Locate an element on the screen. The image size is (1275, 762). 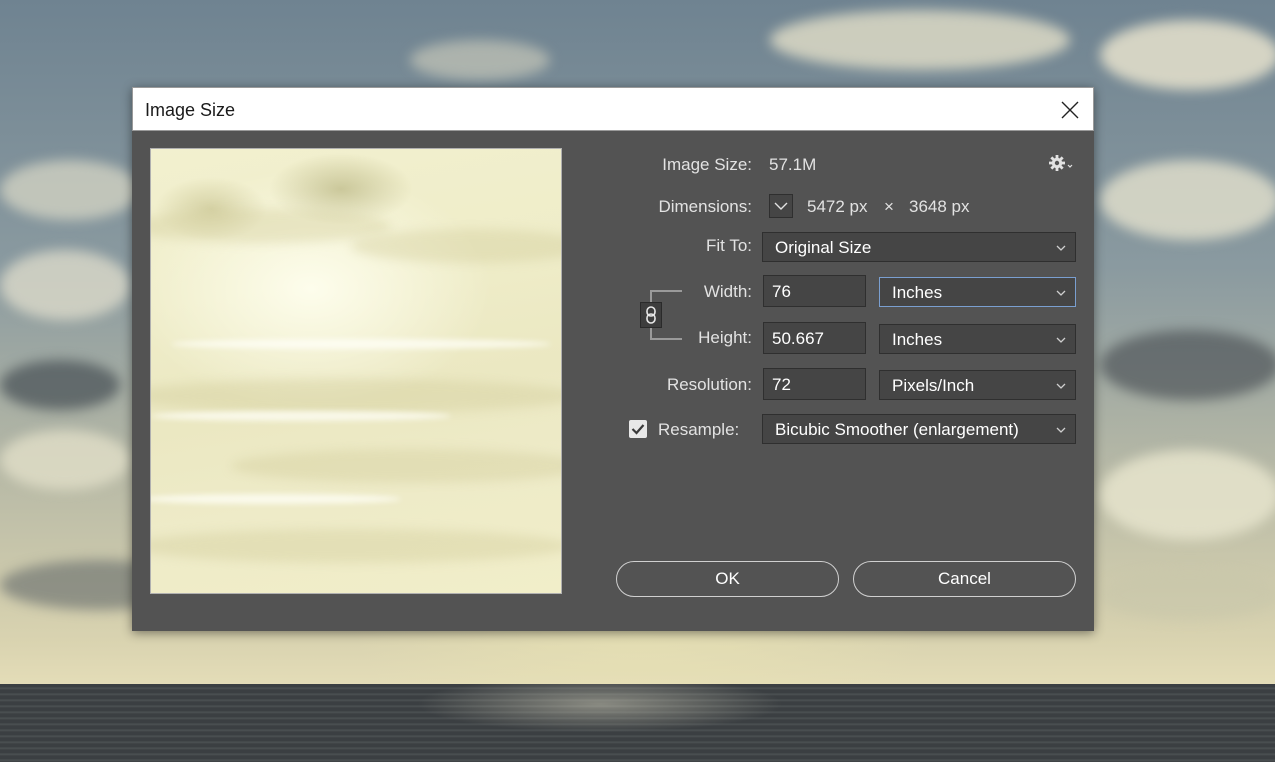
constrain-bracket-top is located at coordinates (666, 296).